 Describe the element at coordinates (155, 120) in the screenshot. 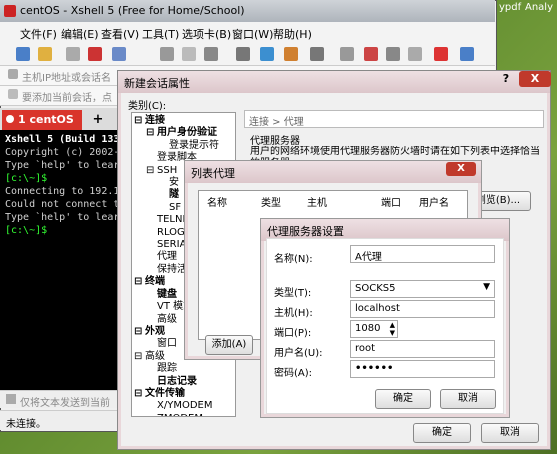

I see `tree-item-label: 连接` at that location.